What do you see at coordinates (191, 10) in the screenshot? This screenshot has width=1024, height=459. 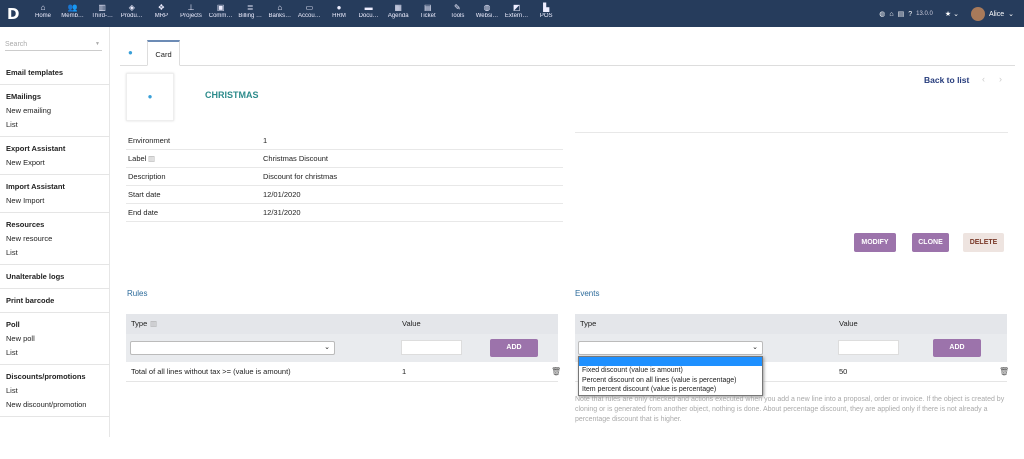 I see `nav-projects: ⊥ Projects` at bounding box center [191, 10].